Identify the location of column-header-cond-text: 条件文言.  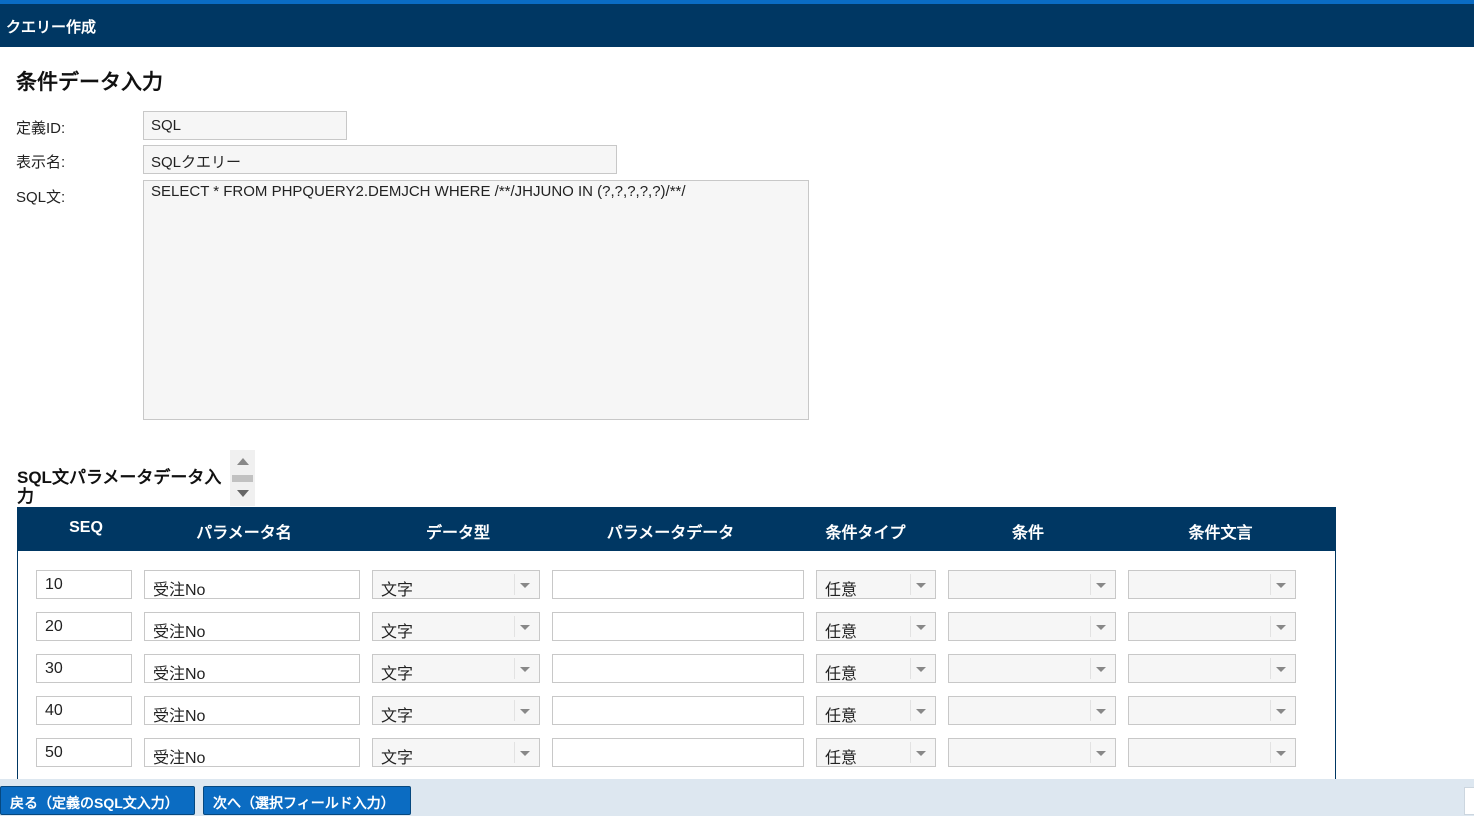
(1220, 533).